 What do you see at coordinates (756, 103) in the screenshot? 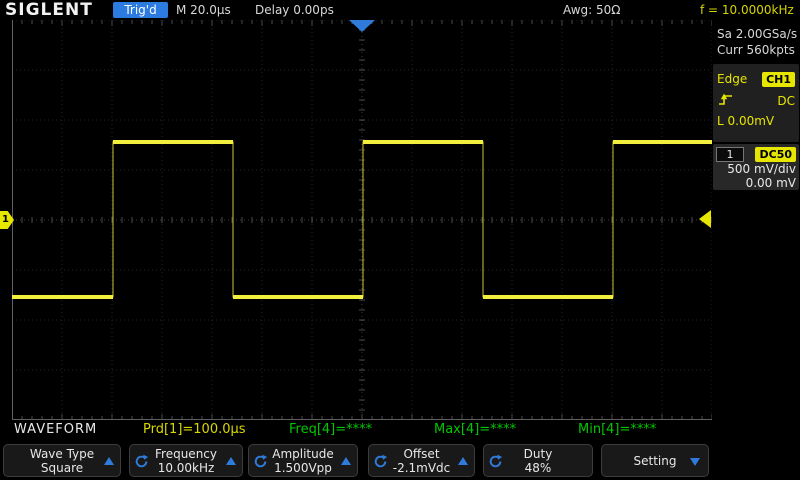
I see `trigger-info-panel: Edge CH1 DC L 0.00mV` at bounding box center [756, 103].